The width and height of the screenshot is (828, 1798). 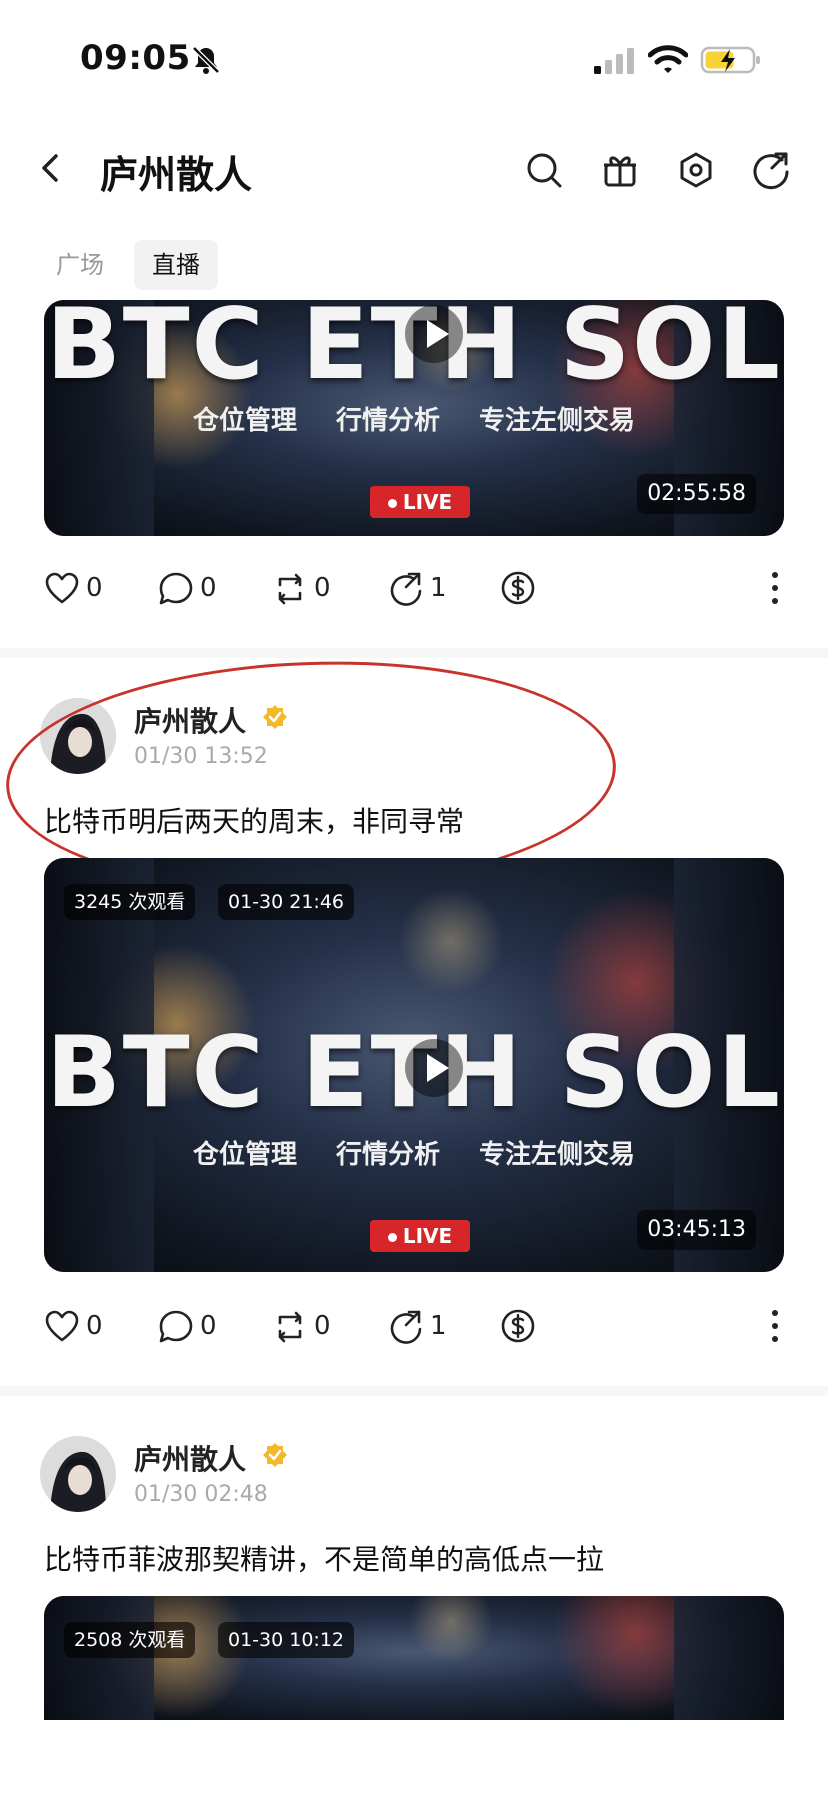 I want to click on video-thumbnail: 2508 次观看 01-30 10:12, so click(x=414, y=1658).